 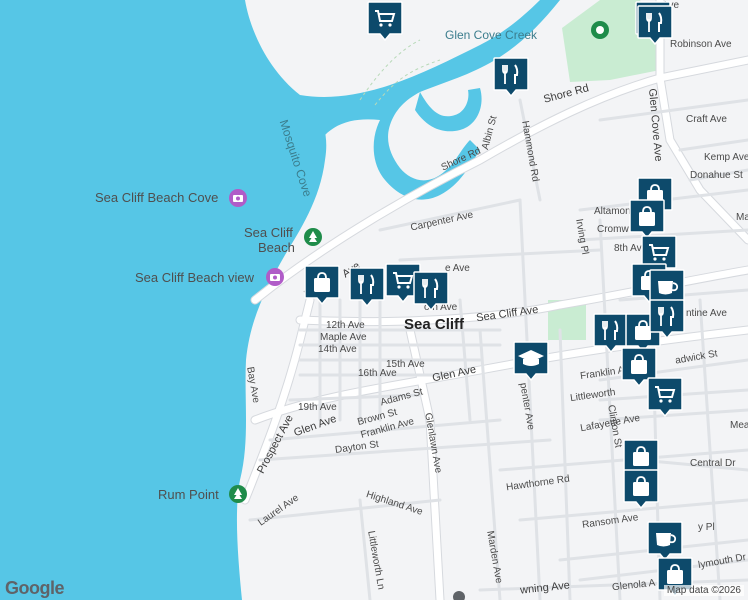 I want to click on creek-label: Glen Cove Creek, so click(x=491, y=35).